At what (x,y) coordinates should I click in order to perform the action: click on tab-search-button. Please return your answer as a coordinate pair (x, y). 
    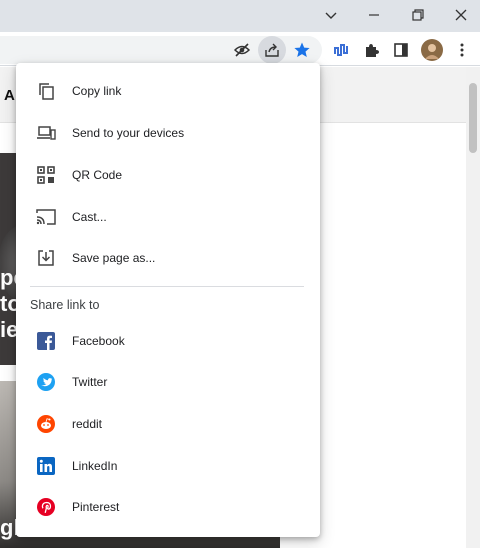
    Looking at the image, I should click on (331, 15).